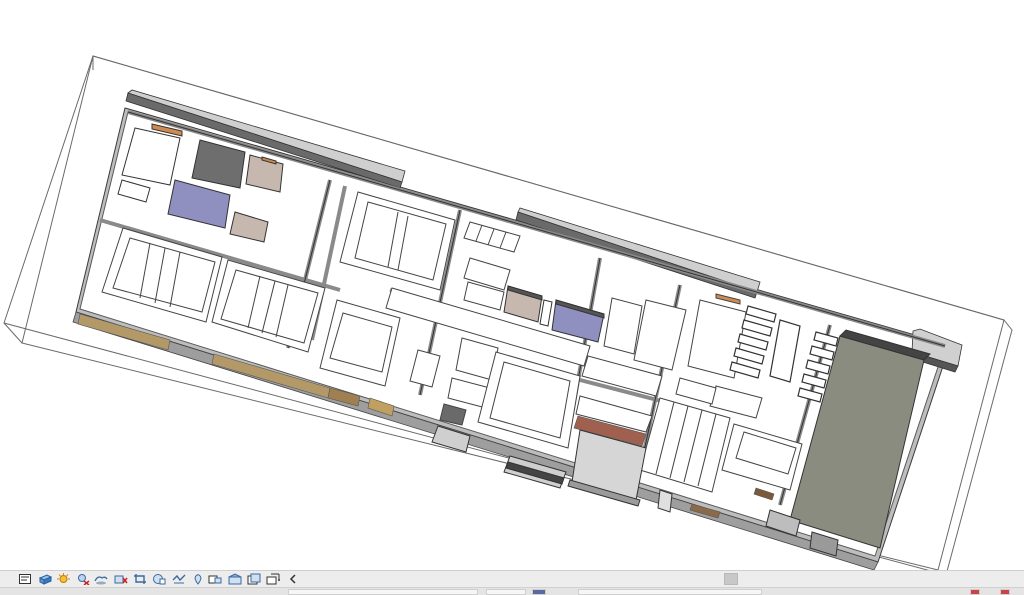 The width and height of the screenshot is (1024, 595). I want to click on scale-icon, so click(25, 579).